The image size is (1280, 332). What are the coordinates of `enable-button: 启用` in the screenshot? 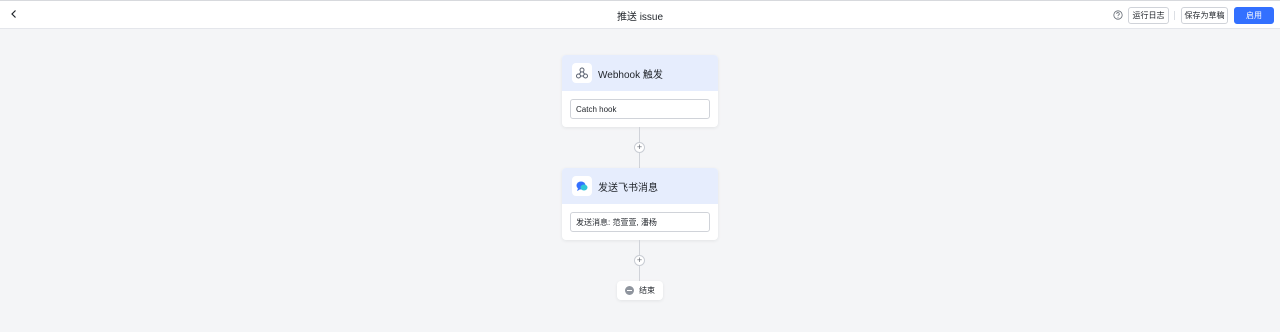 It's located at (1254, 15).